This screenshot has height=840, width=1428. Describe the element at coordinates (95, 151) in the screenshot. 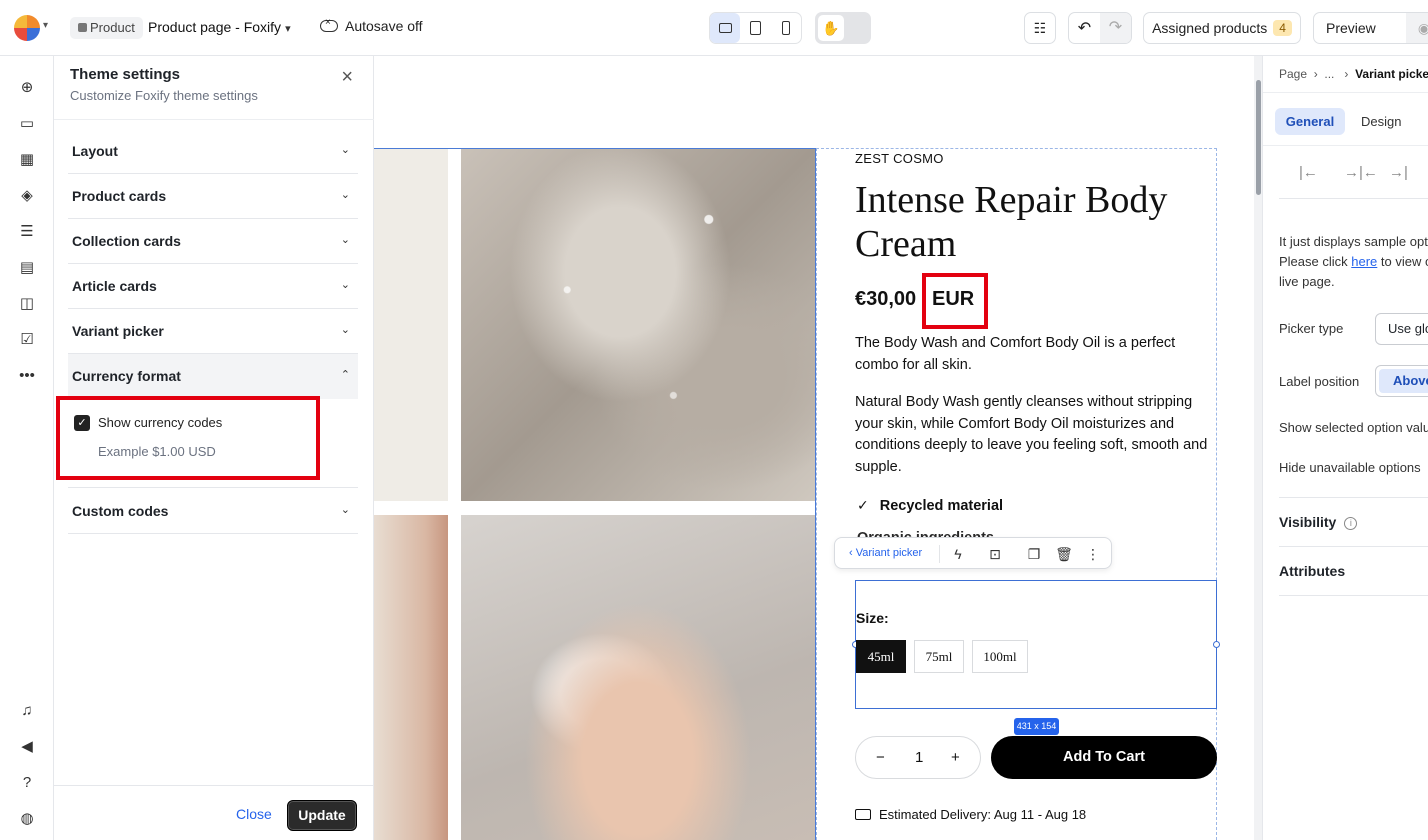

I see `accordion-label: Layout` at that location.